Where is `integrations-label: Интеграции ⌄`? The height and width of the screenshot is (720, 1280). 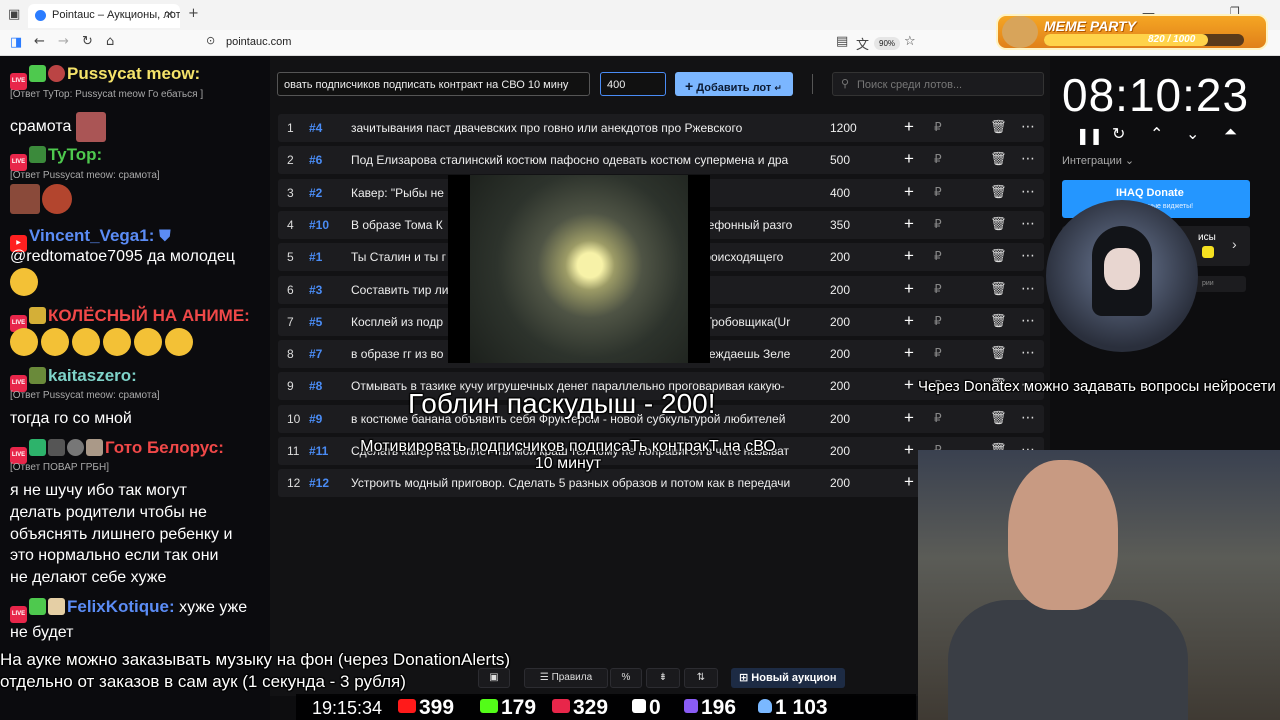 integrations-label: Интеграции ⌄ is located at coordinates (1098, 160).